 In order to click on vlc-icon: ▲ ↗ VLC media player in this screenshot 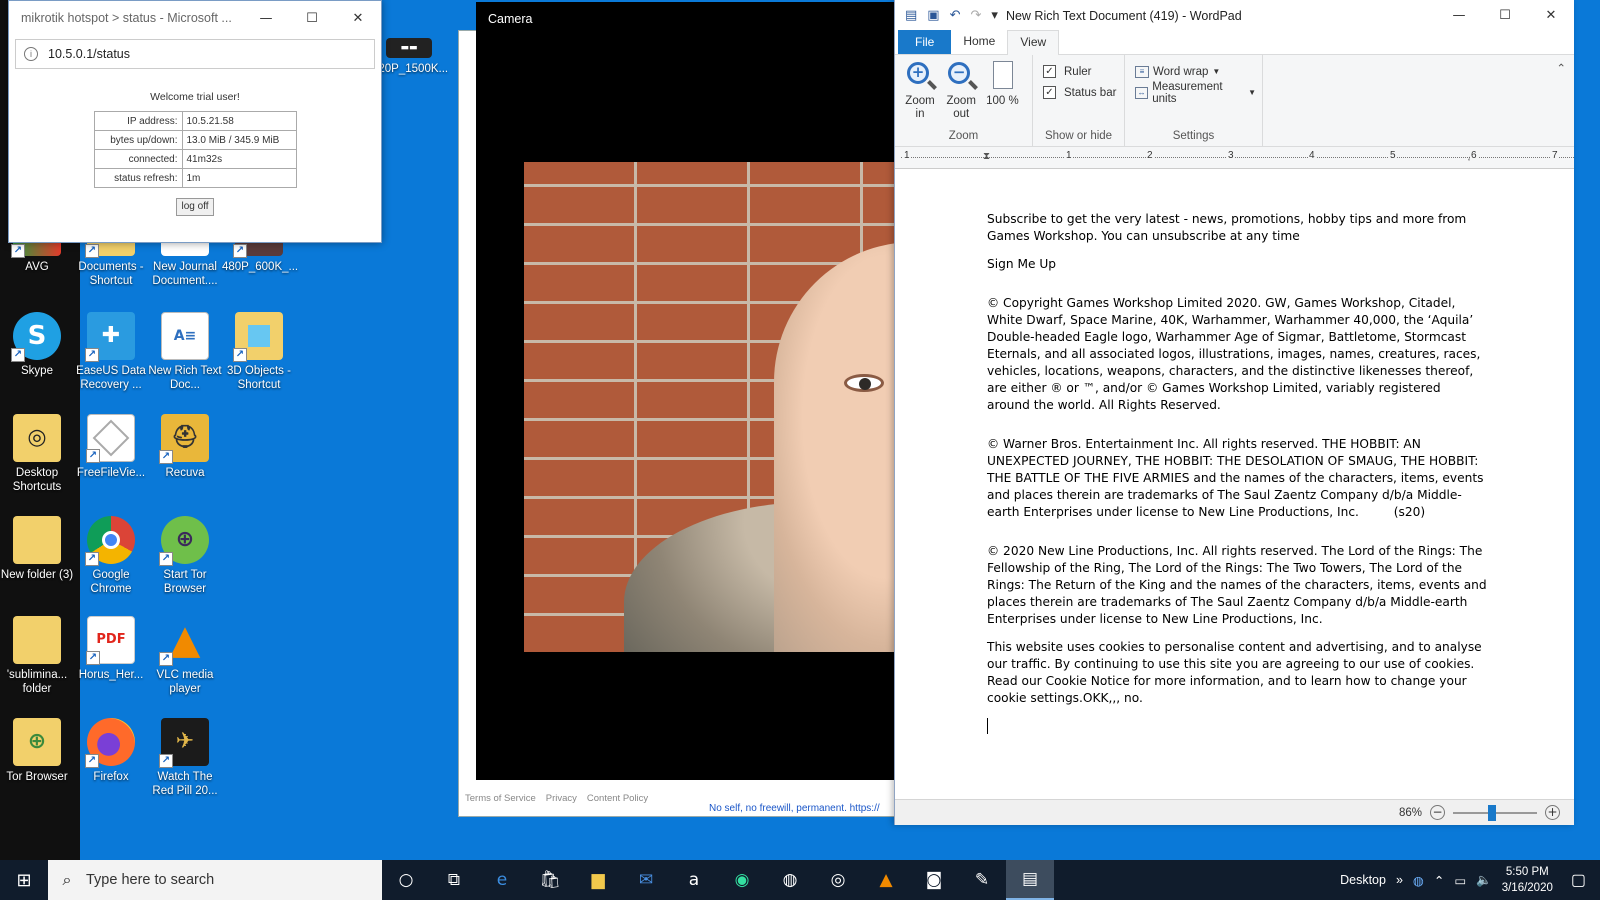, I will do `click(185, 656)`.